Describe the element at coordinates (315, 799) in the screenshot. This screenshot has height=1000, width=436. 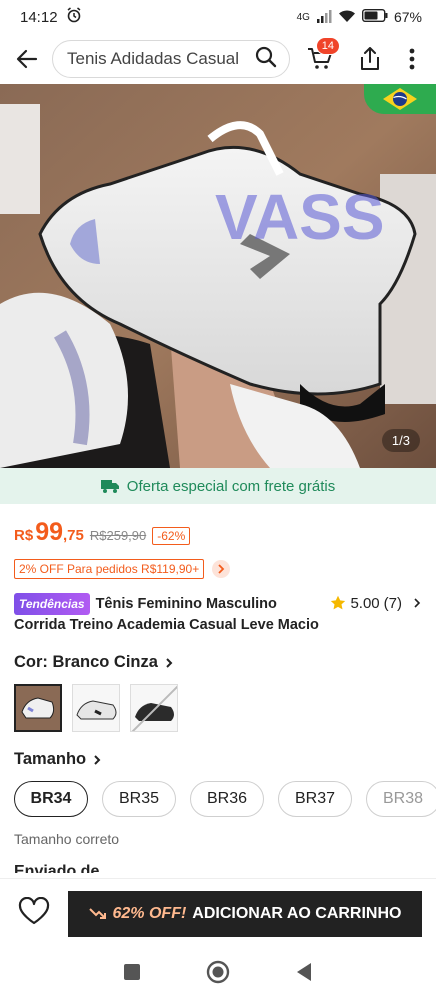
I see `size-option: BR37` at that location.